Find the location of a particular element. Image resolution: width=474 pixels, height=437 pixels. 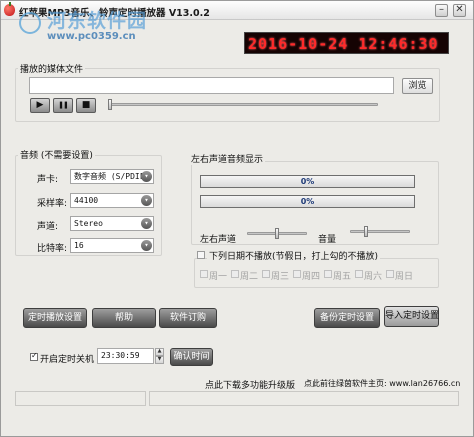

status-bar-left is located at coordinates (80, 398).